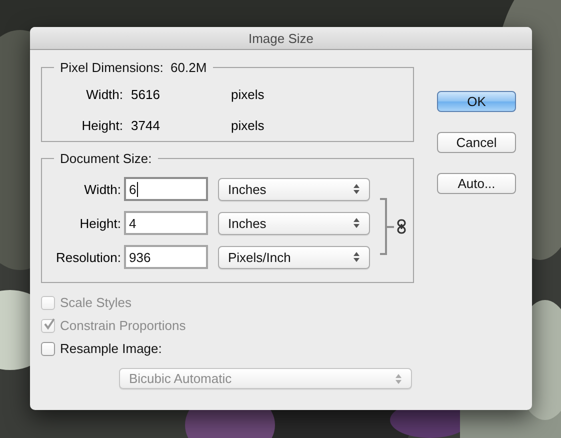  Describe the element at coordinates (123, 325) in the screenshot. I see `checkbox-label: Constrain Proportions` at that location.